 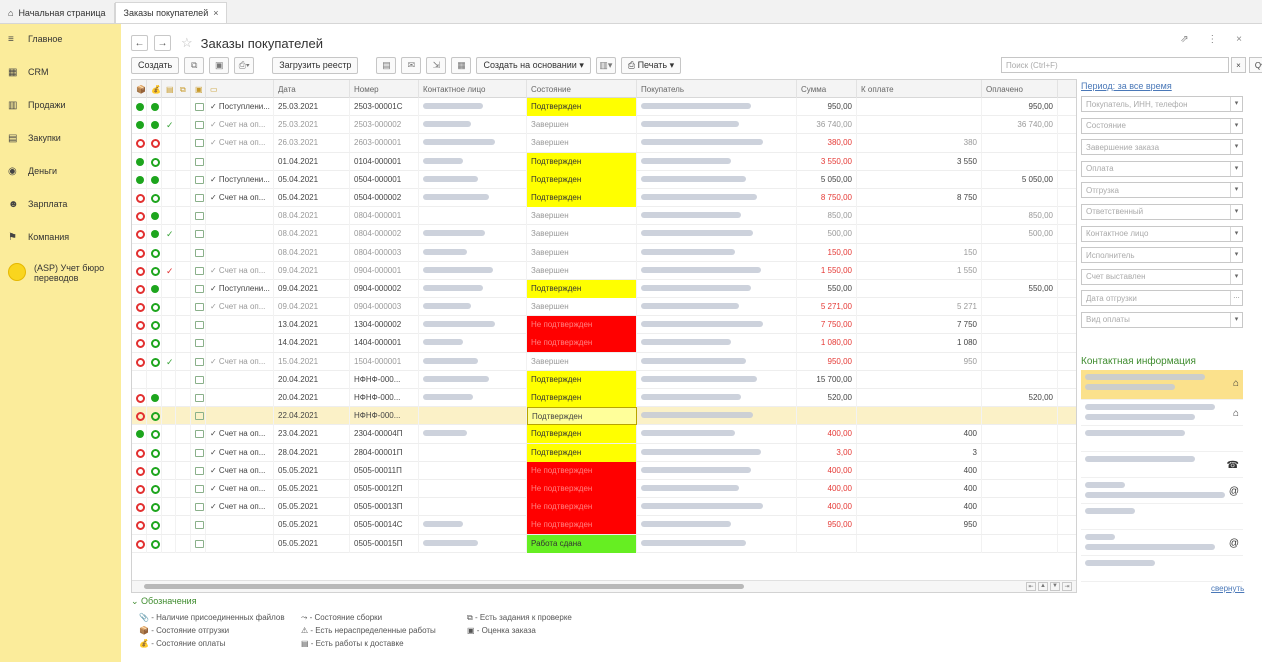 I want to click on sidebar-item-asp: (ASP) Учет бюро переводов, so click(x=60, y=275).